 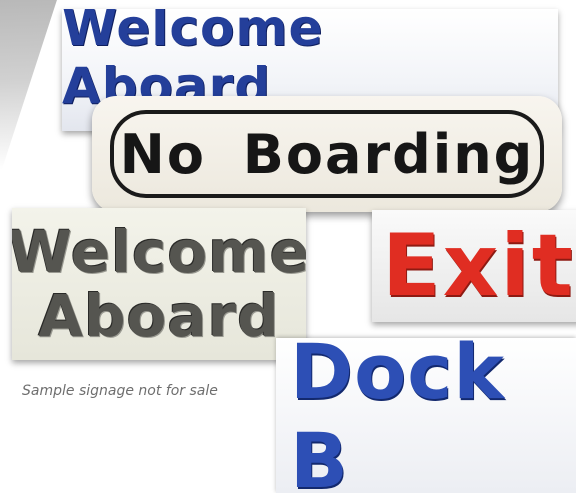 What do you see at coordinates (159, 316) in the screenshot?
I see `welcome-grey-line2: Aboard` at bounding box center [159, 316].